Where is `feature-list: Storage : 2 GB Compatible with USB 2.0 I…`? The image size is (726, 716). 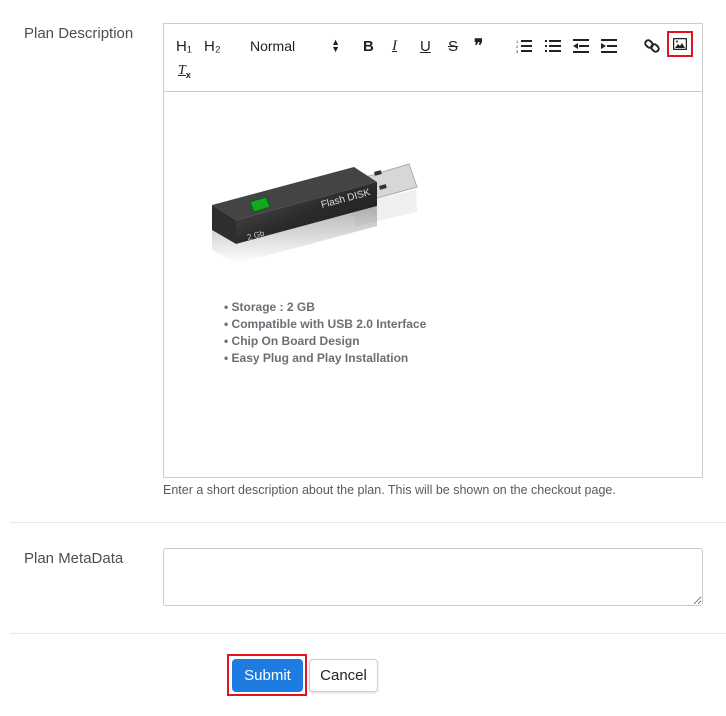 feature-list: Storage : 2 GB Compatible with USB 2.0 I… is located at coordinates (325, 333).